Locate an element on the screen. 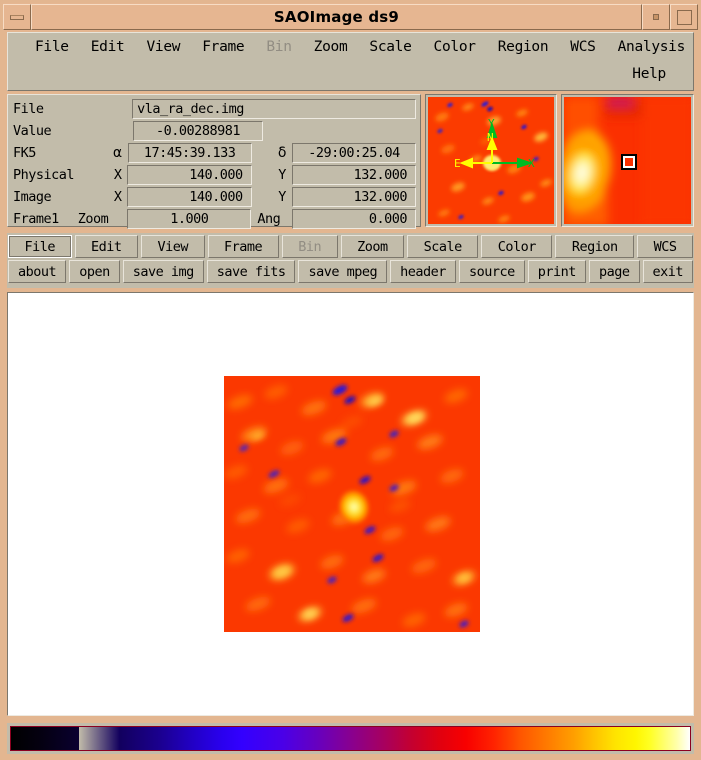 This screenshot has width=701, height=760. button-file: File is located at coordinates (40, 246).